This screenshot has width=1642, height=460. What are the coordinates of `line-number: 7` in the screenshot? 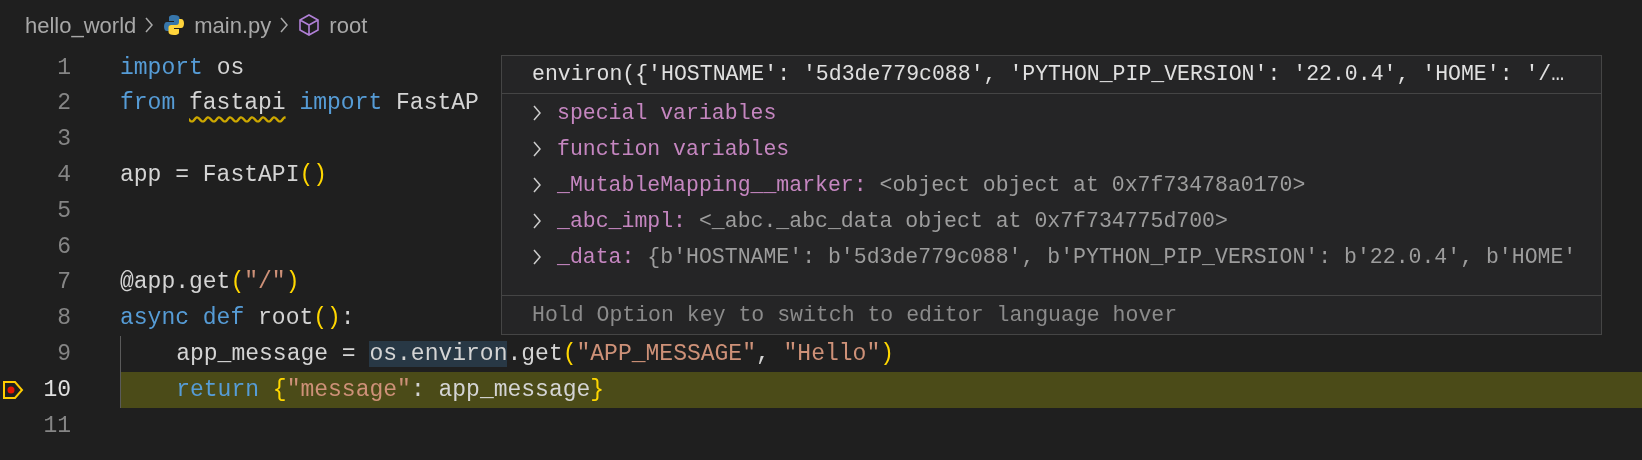 It's located at (63, 283).